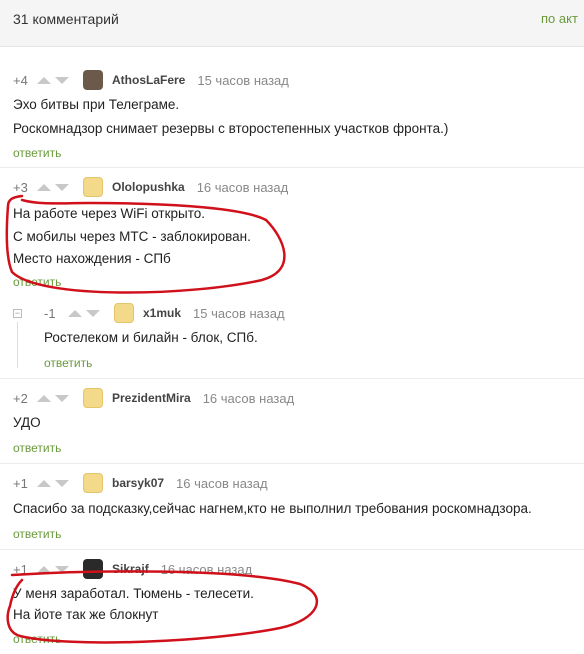 This screenshot has width=584, height=654. What do you see at coordinates (86, 614) in the screenshot?
I see `comment-text-line: На йоте так же блокнут` at bounding box center [86, 614].